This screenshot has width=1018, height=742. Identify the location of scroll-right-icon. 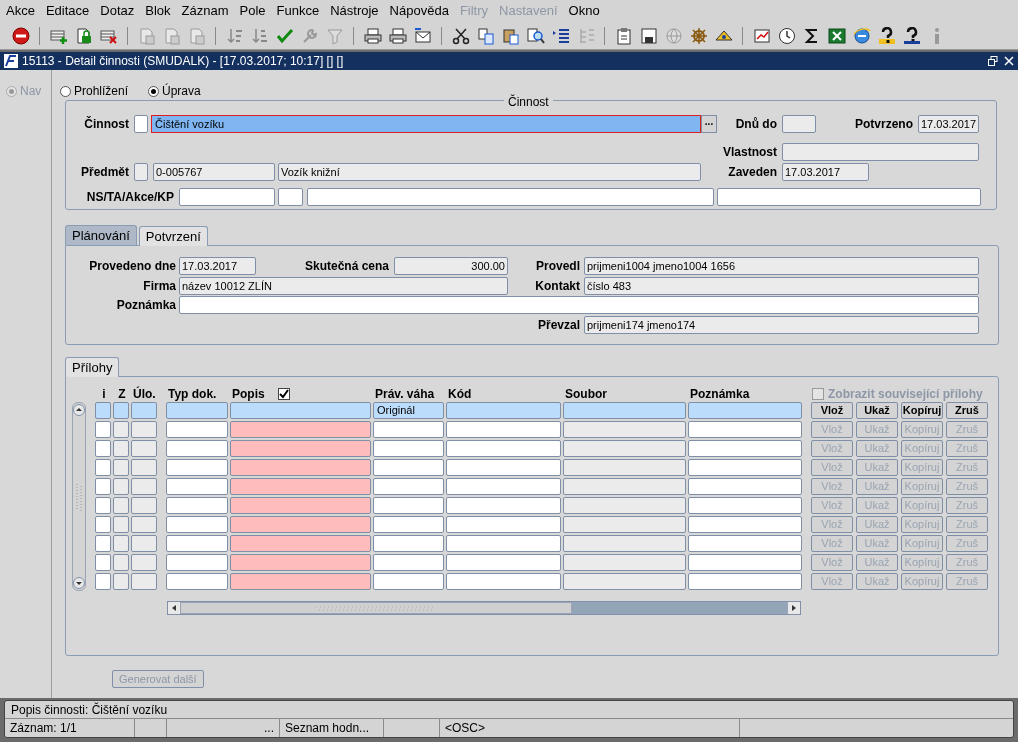
(794, 608).